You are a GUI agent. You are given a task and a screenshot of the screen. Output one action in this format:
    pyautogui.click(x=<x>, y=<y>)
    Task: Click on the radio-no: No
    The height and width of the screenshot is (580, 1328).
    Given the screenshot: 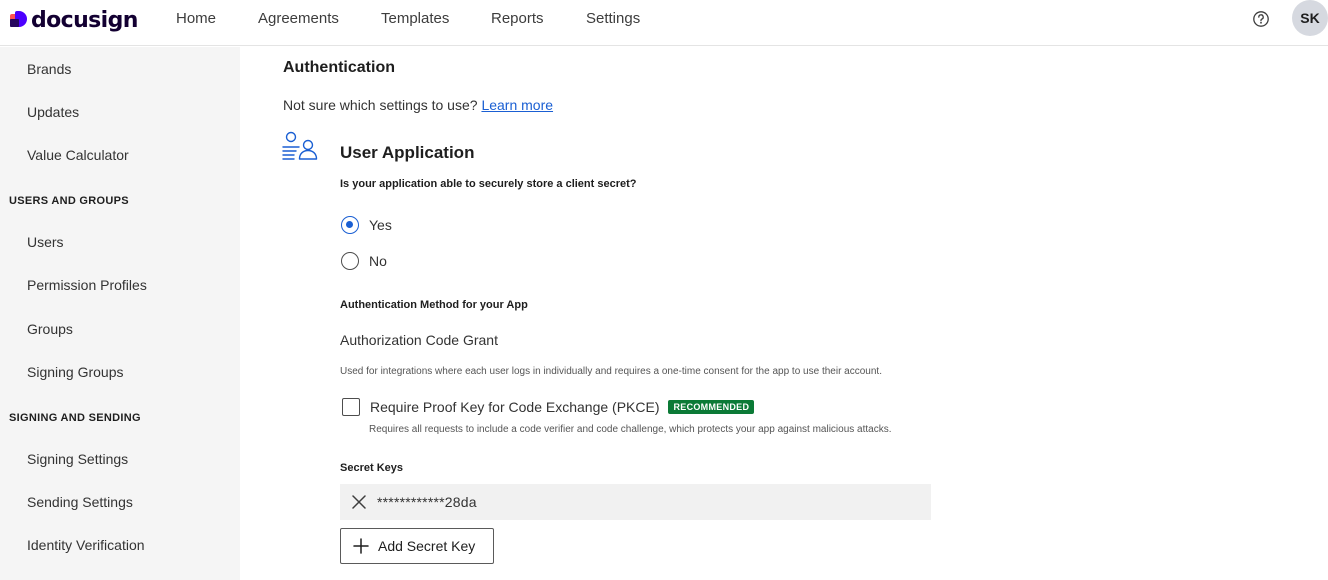 What is the action you would take?
    pyautogui.click(x=364, y=261)
    